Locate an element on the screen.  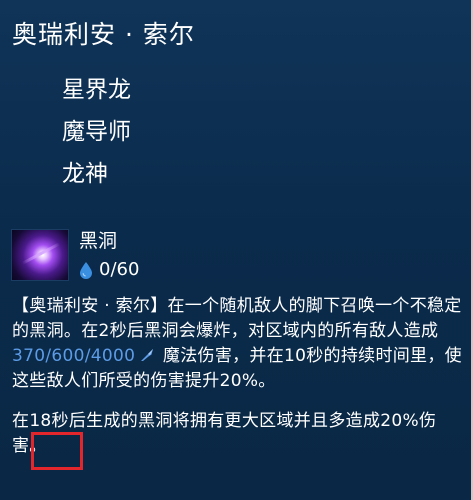
black-hole-icon is located at coordinates (40, 255).